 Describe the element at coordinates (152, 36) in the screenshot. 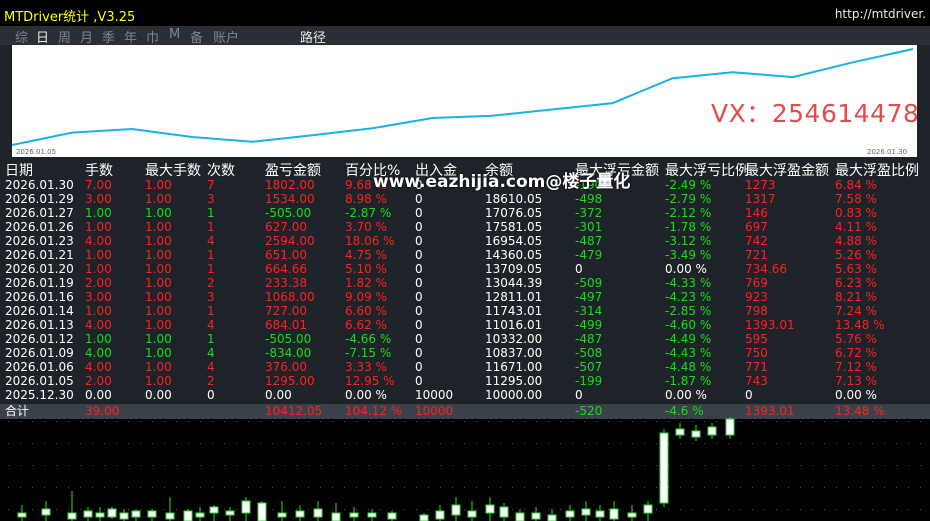

I see `tab-symbol: 巾` at that location.